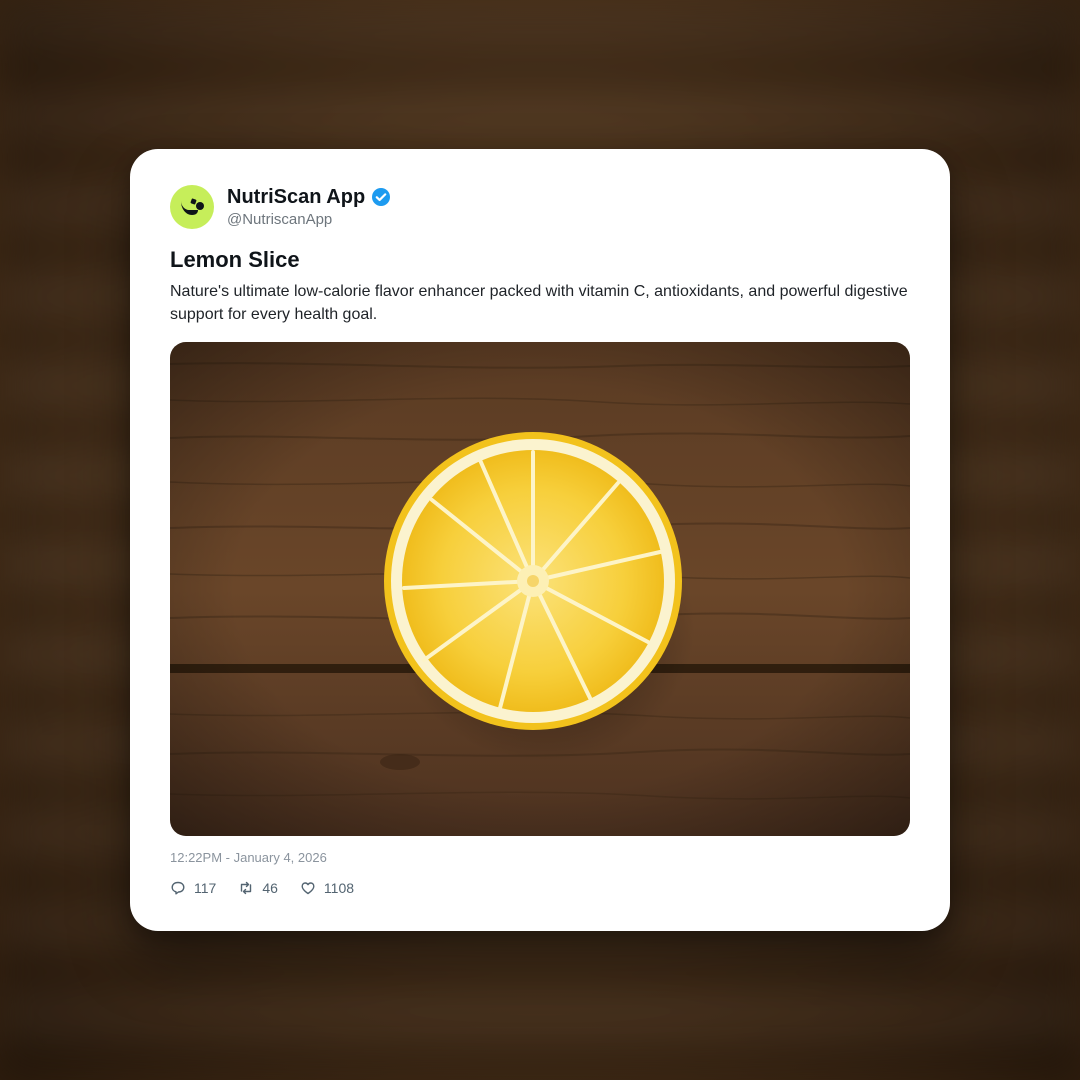 The height and width of the screenshot is (1080, 1080). I want to click on display-name: NutriScan App, so click(296, 197).